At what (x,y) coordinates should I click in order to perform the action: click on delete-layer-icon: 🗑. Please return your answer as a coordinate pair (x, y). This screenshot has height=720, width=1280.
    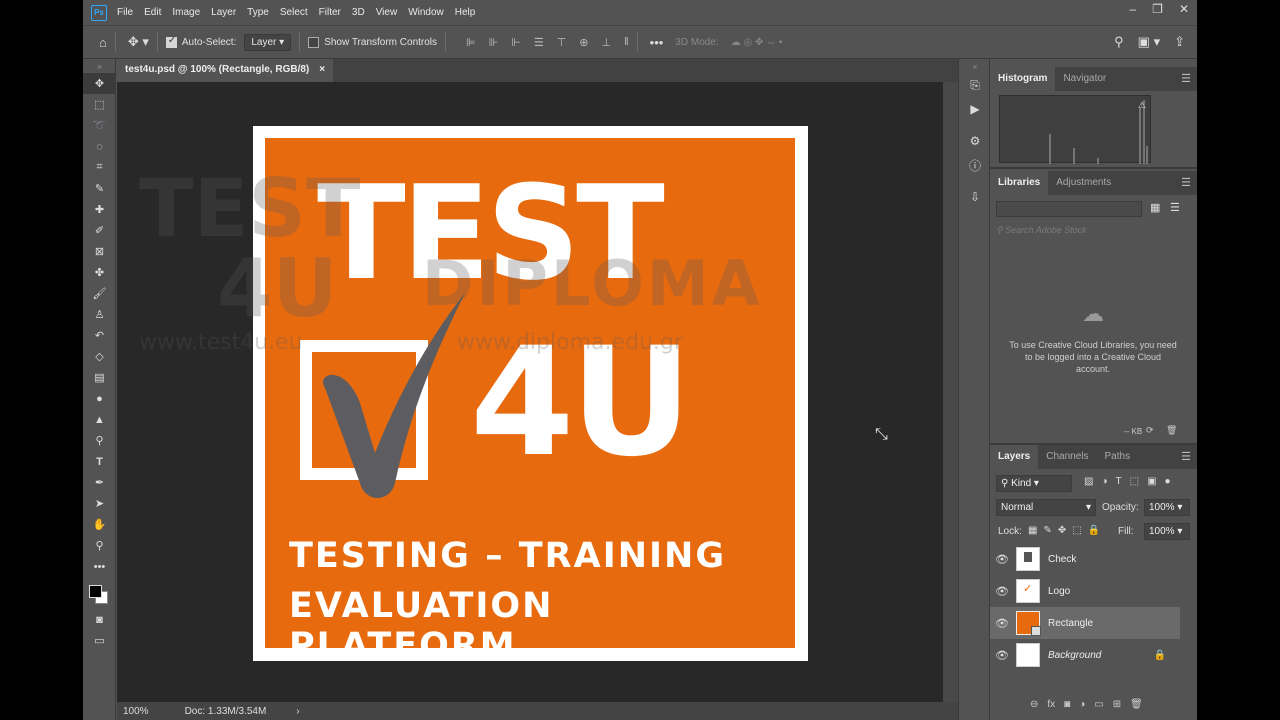
    Looking at the image, I should click on (1136, 704).